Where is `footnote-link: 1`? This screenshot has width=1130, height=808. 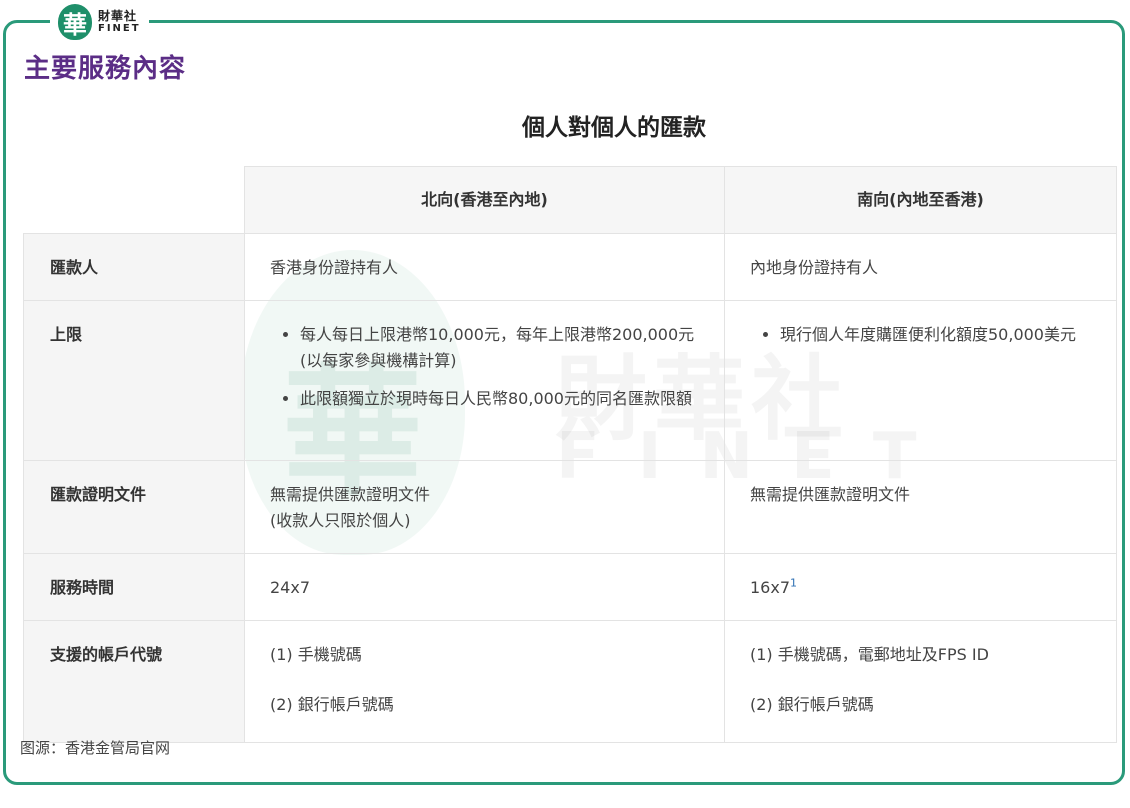 footnote-link: 1 is located at coordinates (793, 583).